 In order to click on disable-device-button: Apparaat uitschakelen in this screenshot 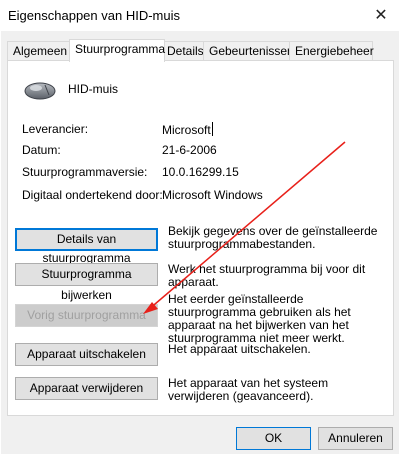, I will do `click(86, 354)`.